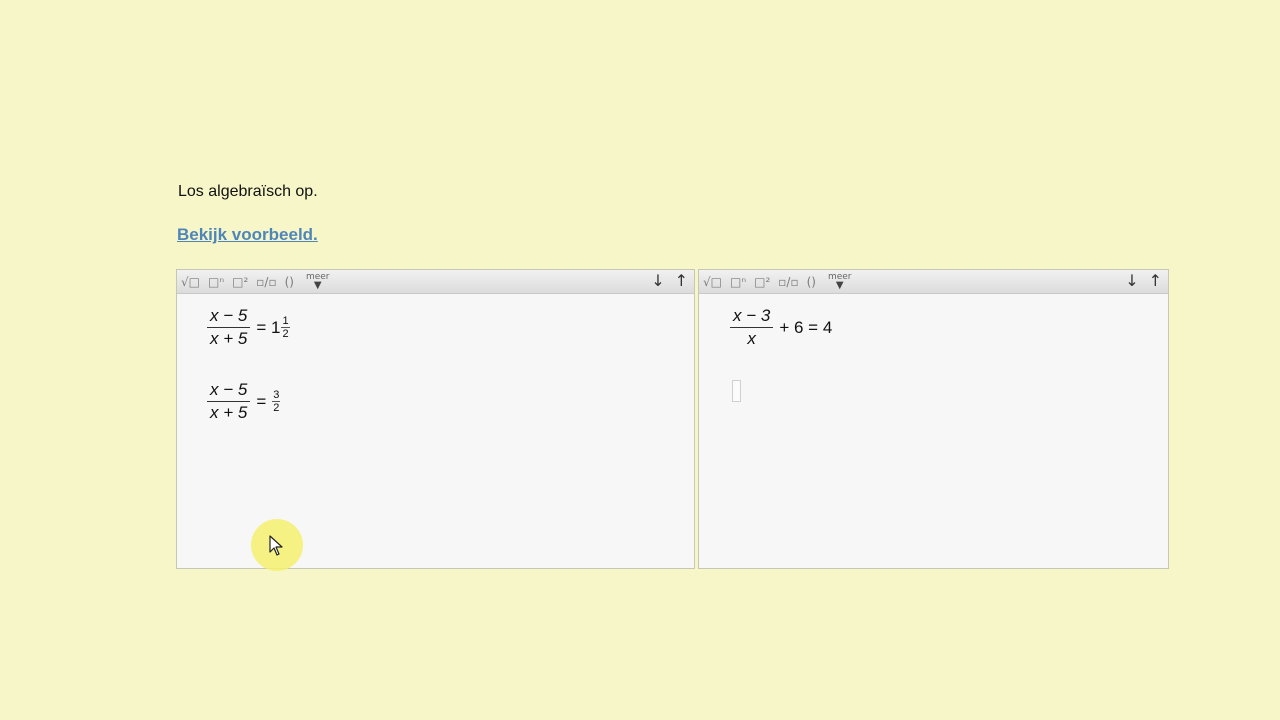 The height and width of the screenshot is (720, 1280). Describe the element at coordinates (751, 338) in the screenshot. I see `denominator: x` at that location.